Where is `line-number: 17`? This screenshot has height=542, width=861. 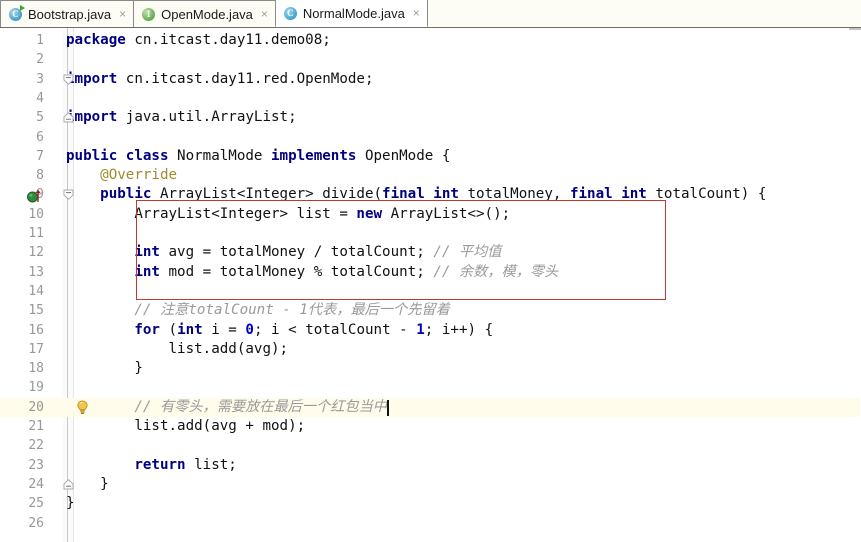 line-number: 17 is located at coordinates (36, 349).